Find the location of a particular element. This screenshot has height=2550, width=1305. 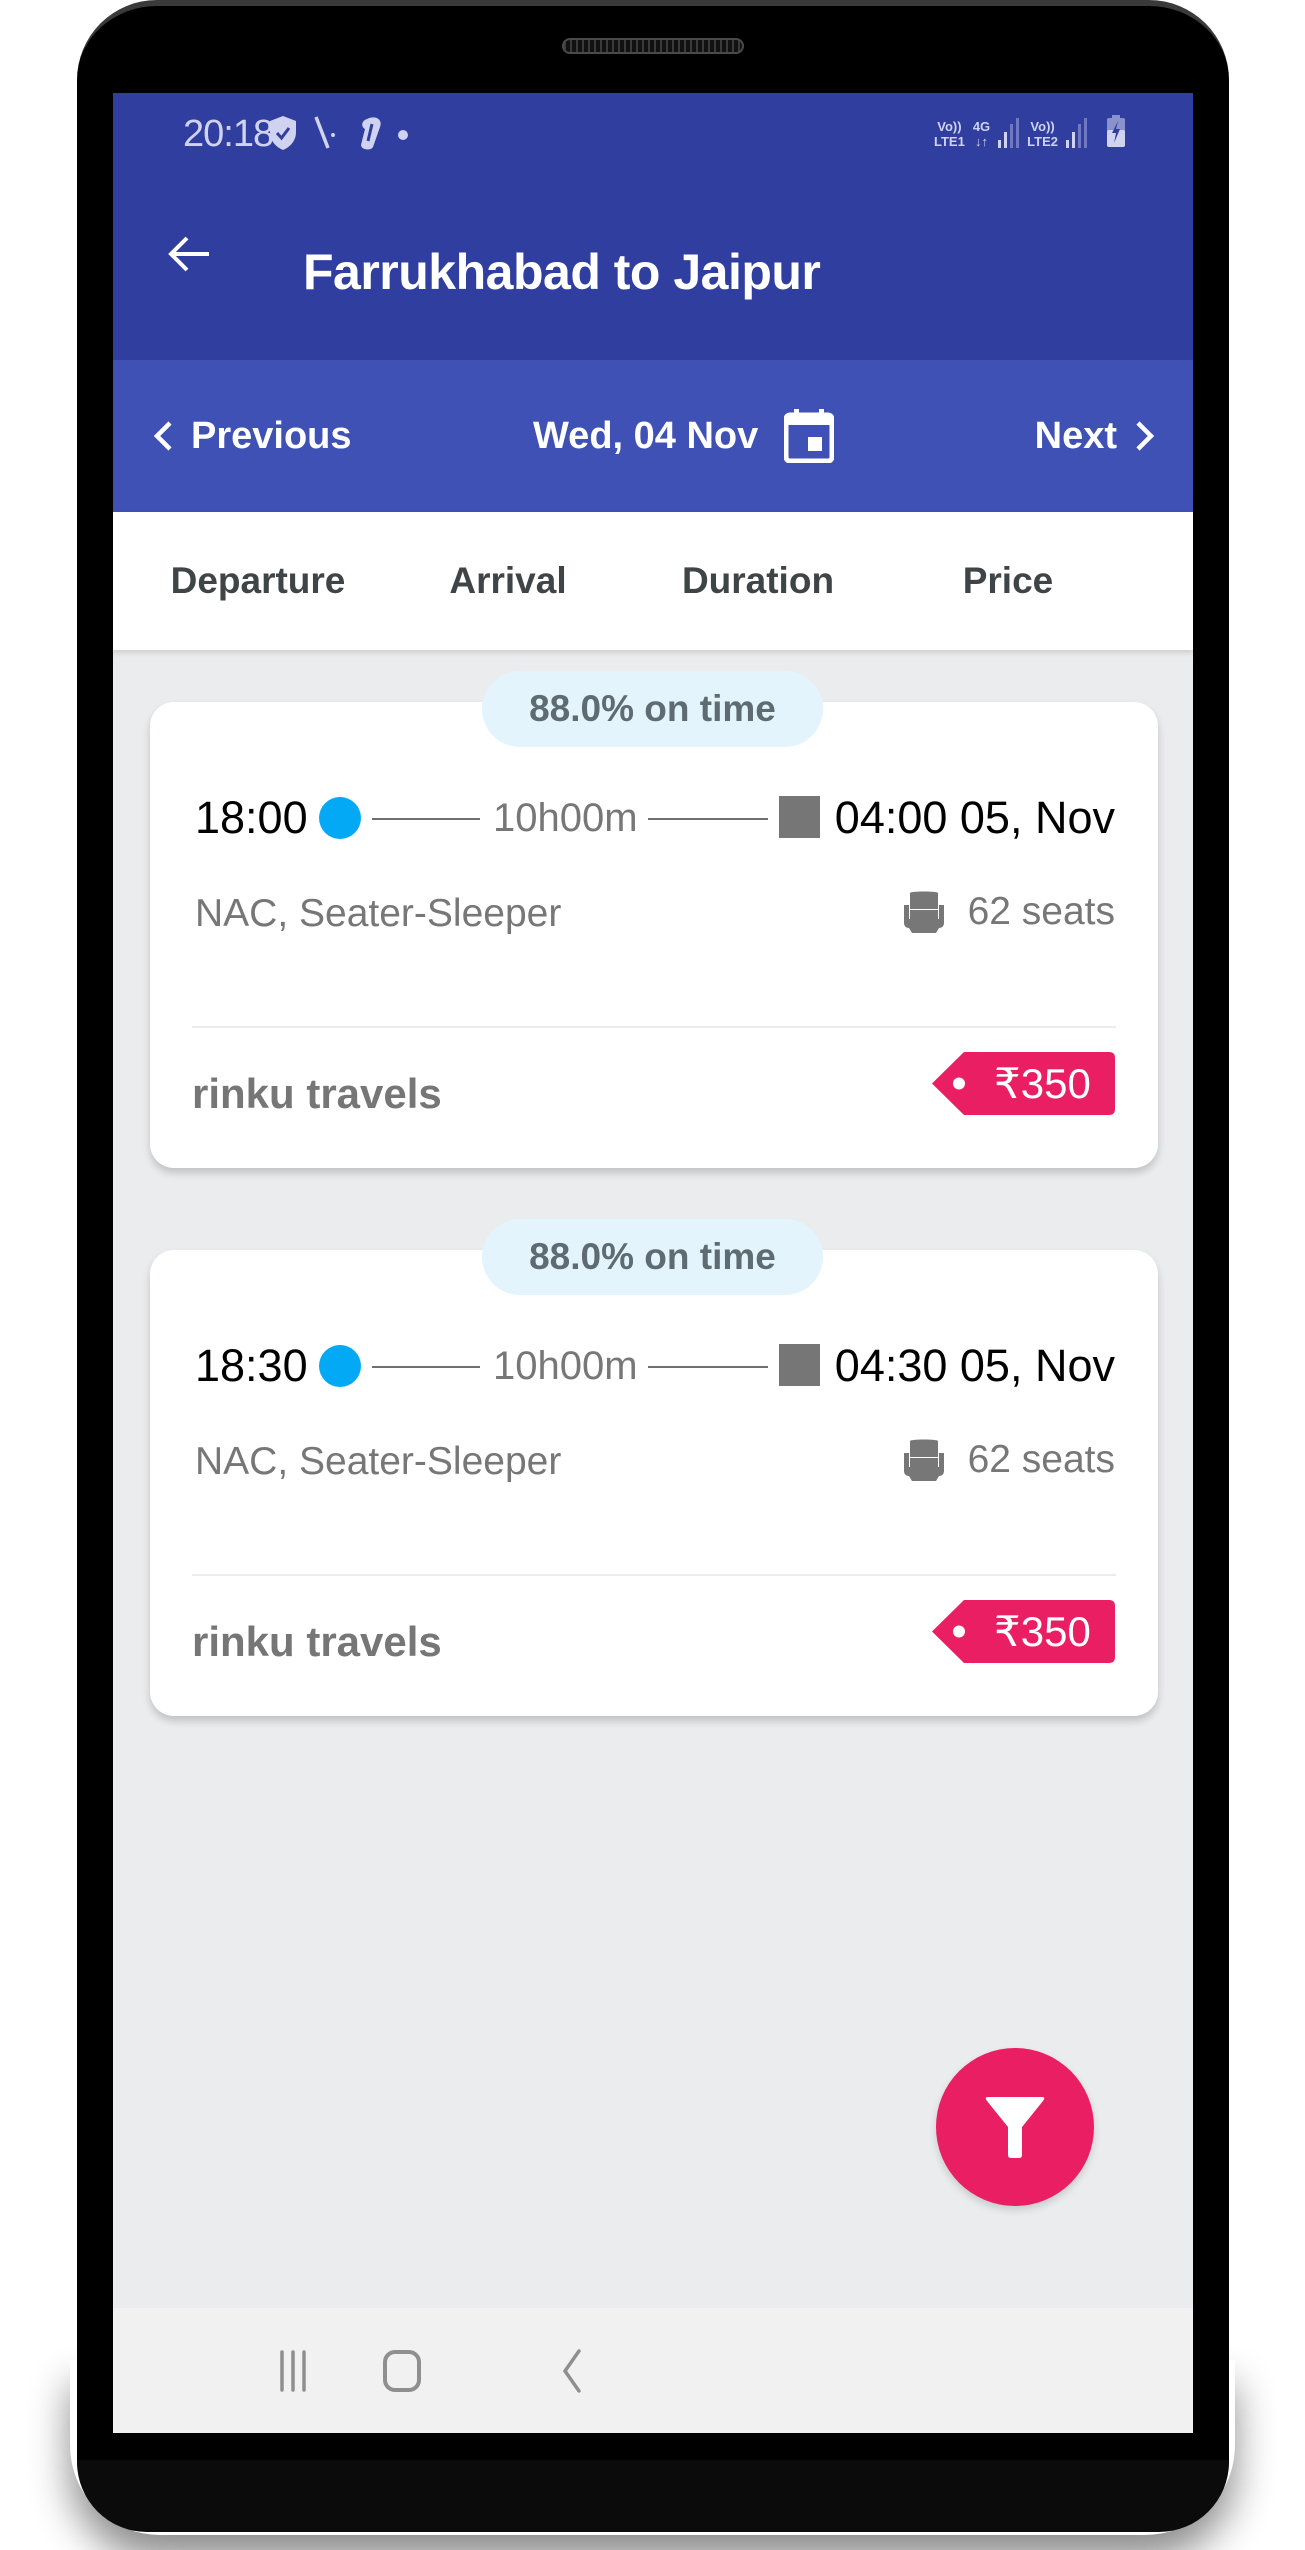

recent-apps-icon is located at coordinates (293, 2371).